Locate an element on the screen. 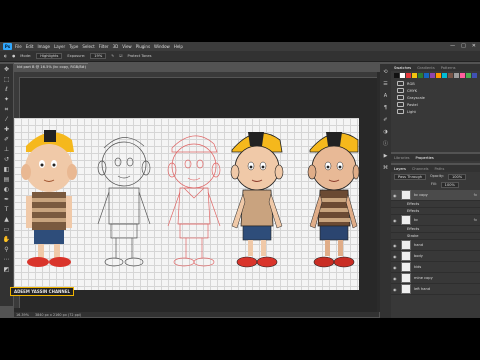 This screenshot has width=480, height=360. menu-layer: Layer is located at coordinates (59, 46).